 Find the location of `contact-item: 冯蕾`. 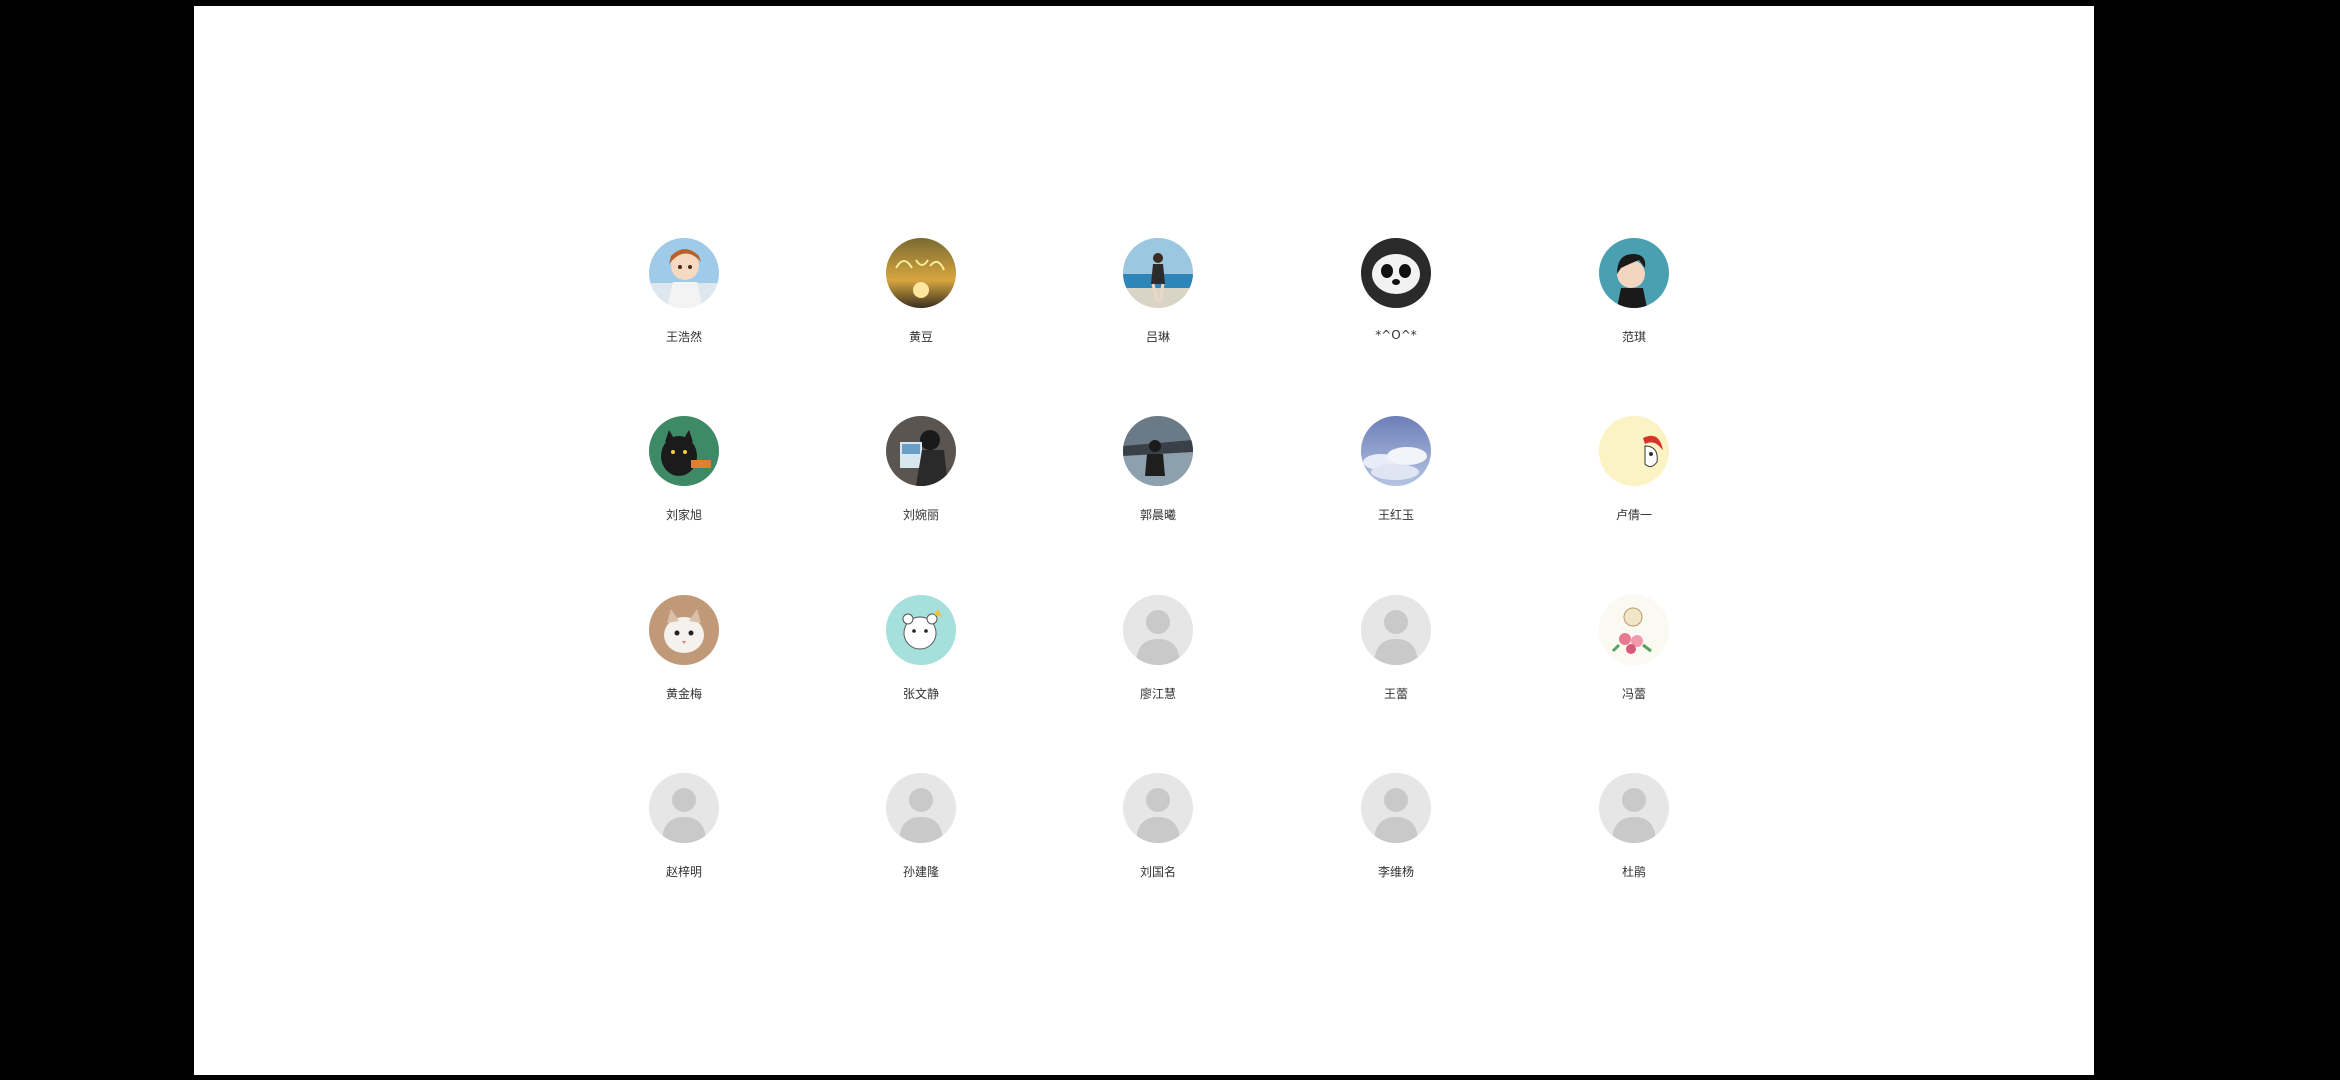

contact-item: 冯蕾 is located at coordinates (1634, 660).